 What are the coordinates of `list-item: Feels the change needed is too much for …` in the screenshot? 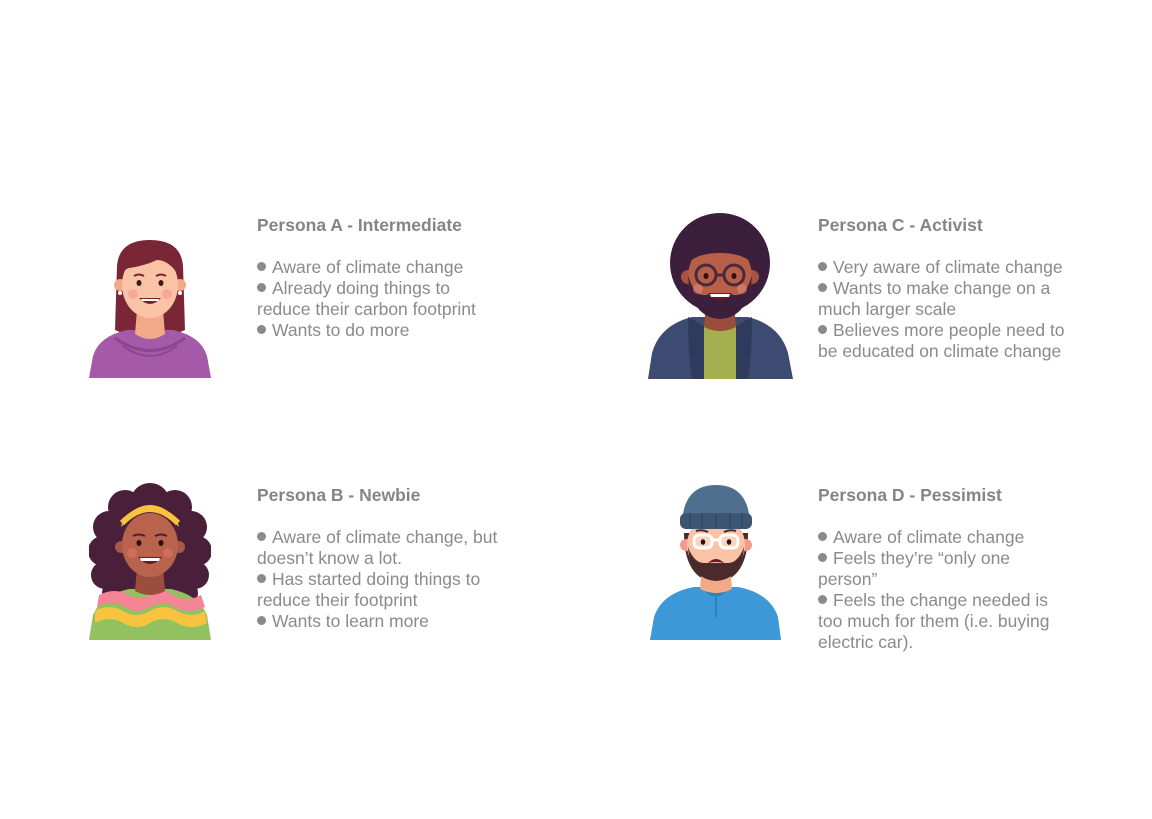 It's located at (934, 621).